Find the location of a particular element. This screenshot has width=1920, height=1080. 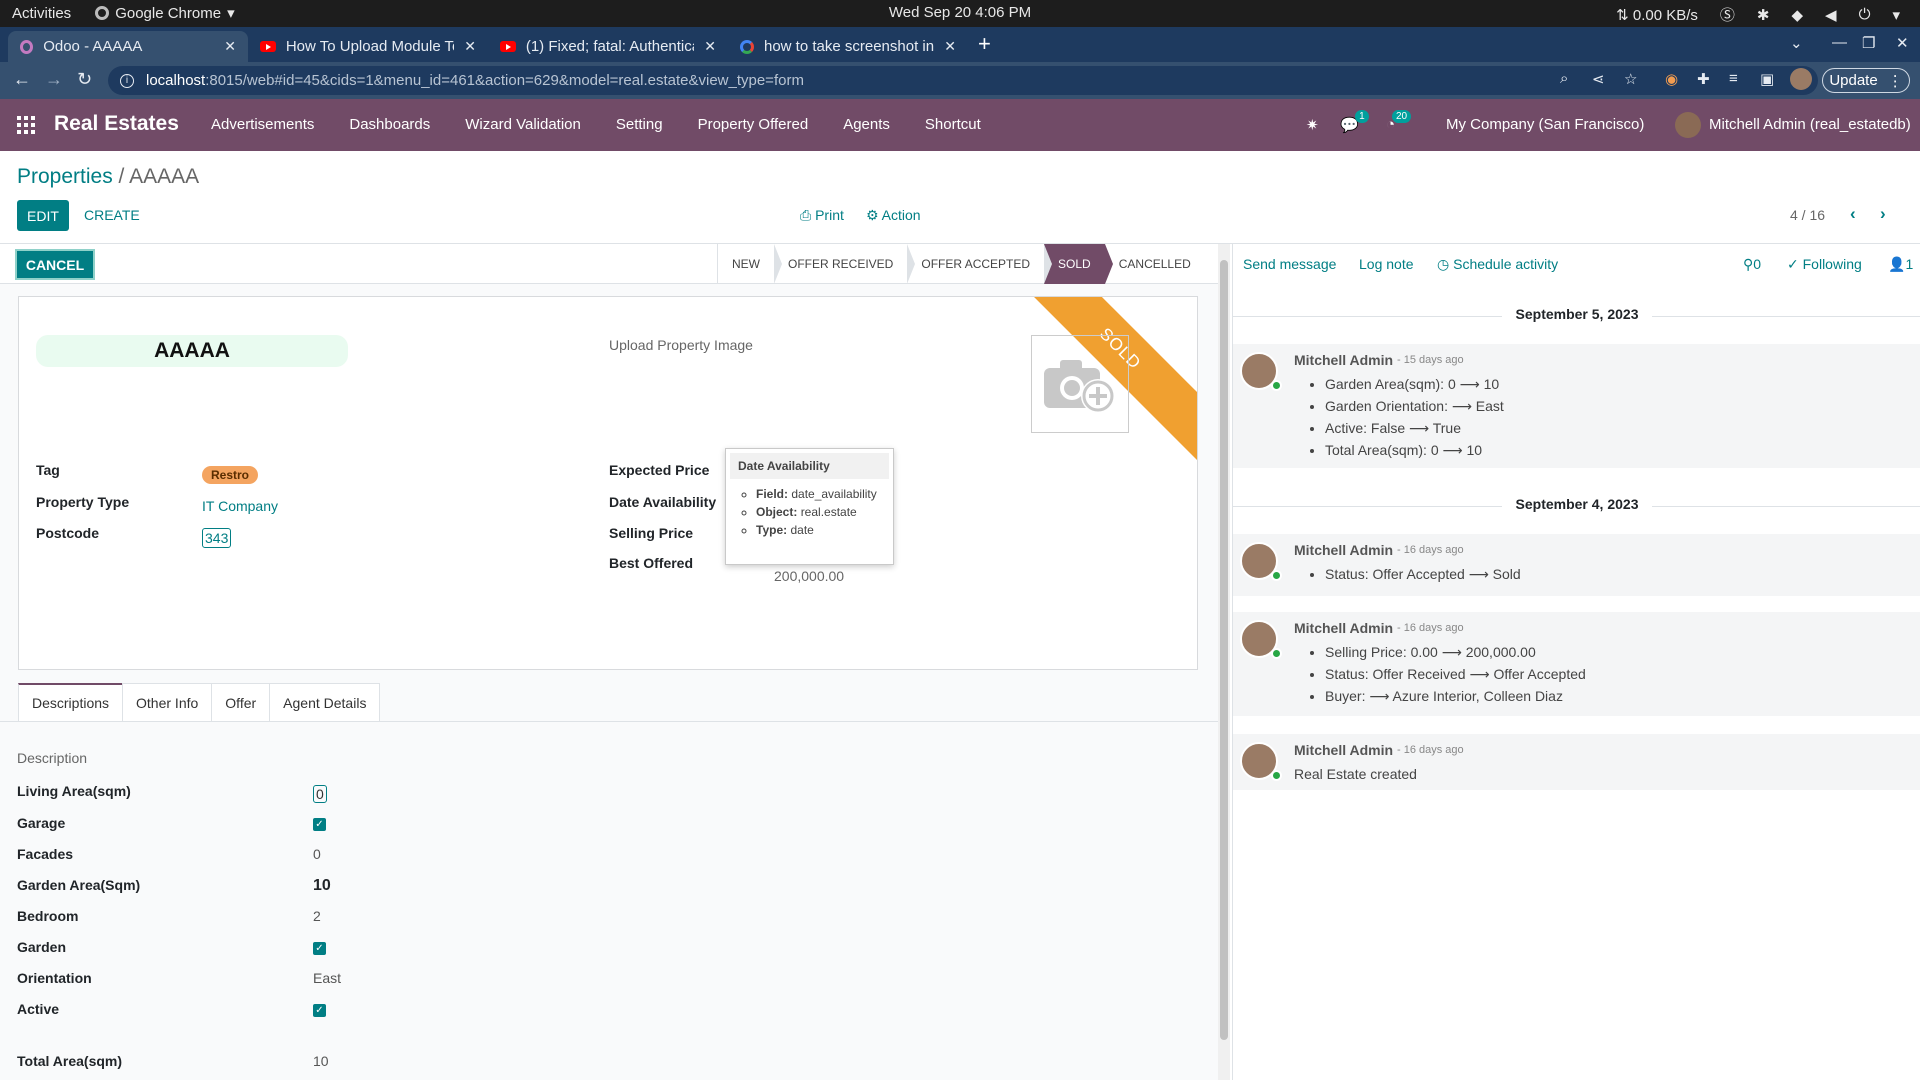

pager-previous-icon: ‹ is located at coordinates (1853, 214).